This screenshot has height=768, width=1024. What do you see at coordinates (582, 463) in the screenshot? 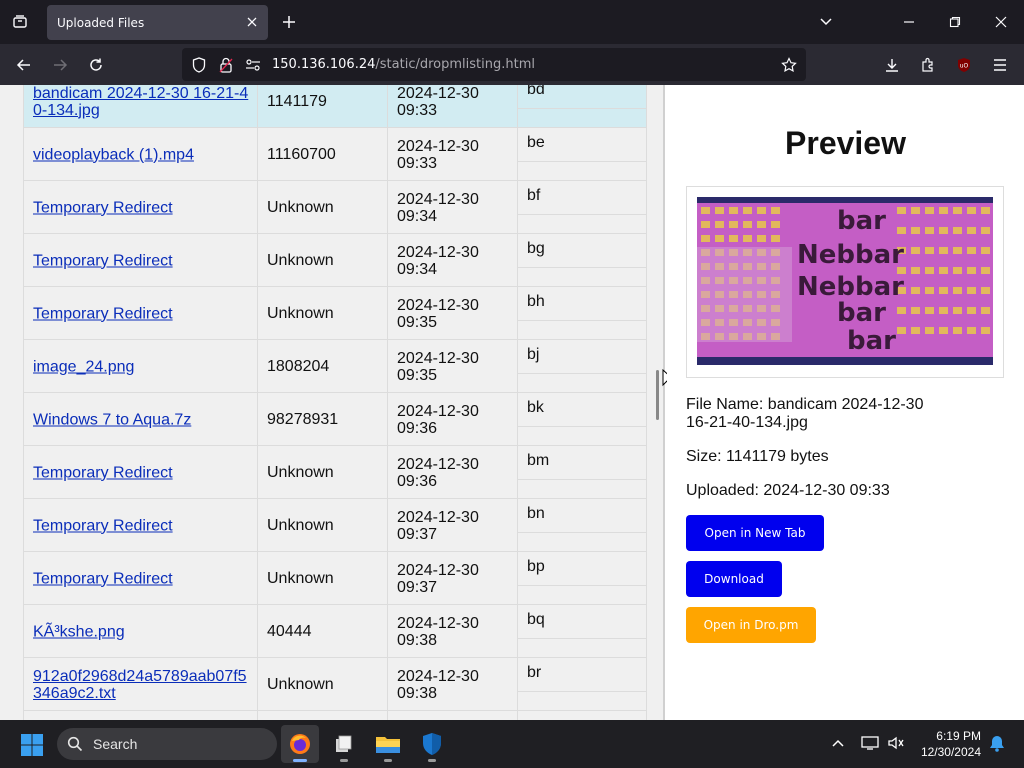
I see `file-code-box: bm` at bounding box center [582, 463].